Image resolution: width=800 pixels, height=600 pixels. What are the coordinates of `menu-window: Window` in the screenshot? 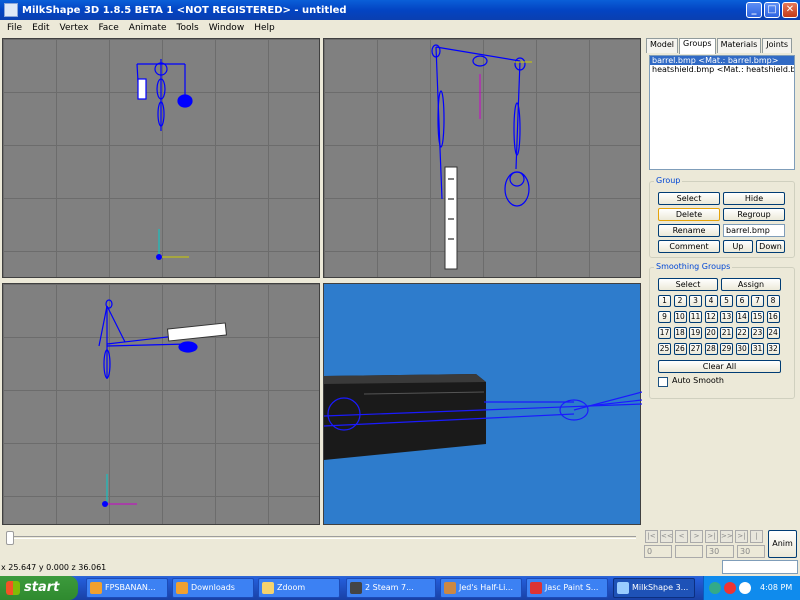 It's located at (227, 28).